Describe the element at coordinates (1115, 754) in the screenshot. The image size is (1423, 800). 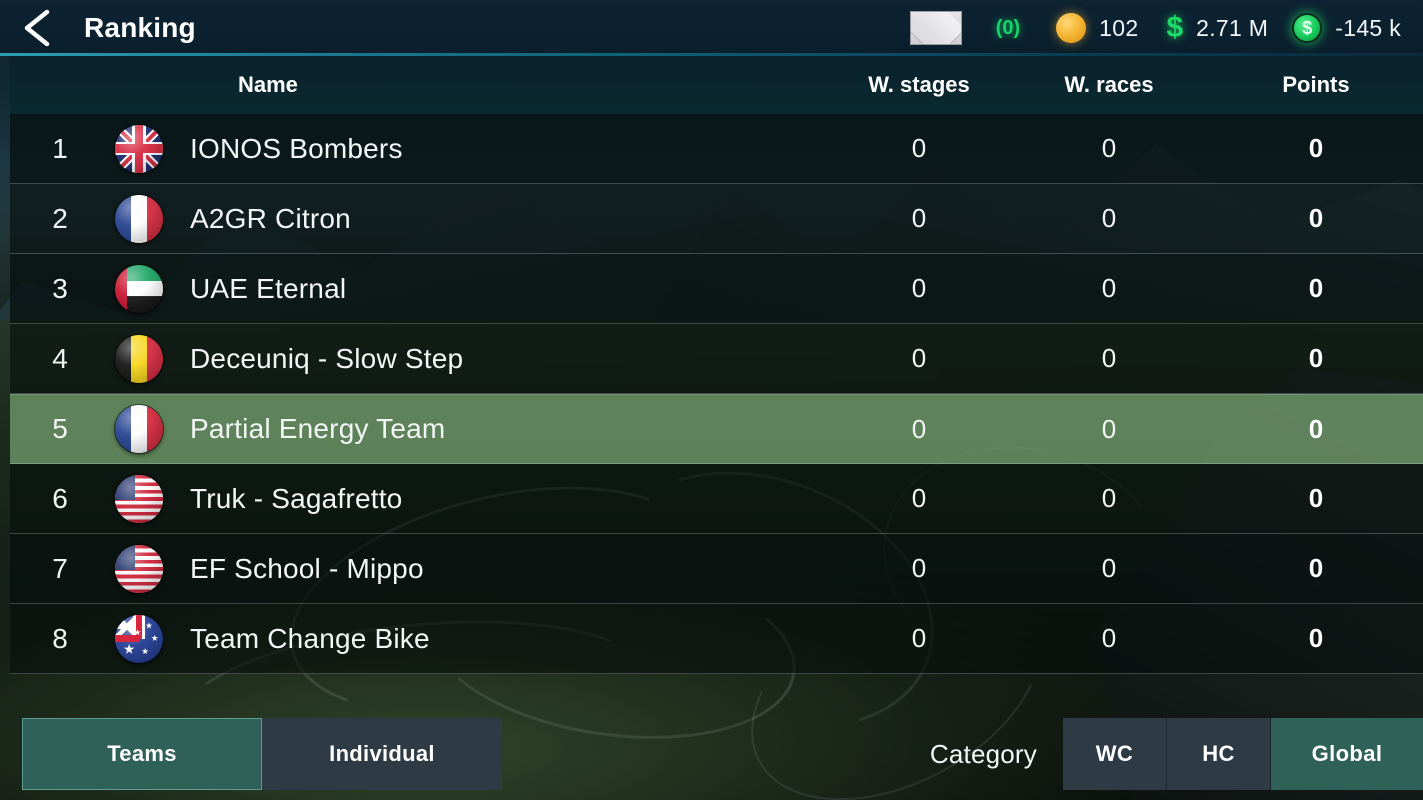
I see `category-button-wc: WC` at that location.